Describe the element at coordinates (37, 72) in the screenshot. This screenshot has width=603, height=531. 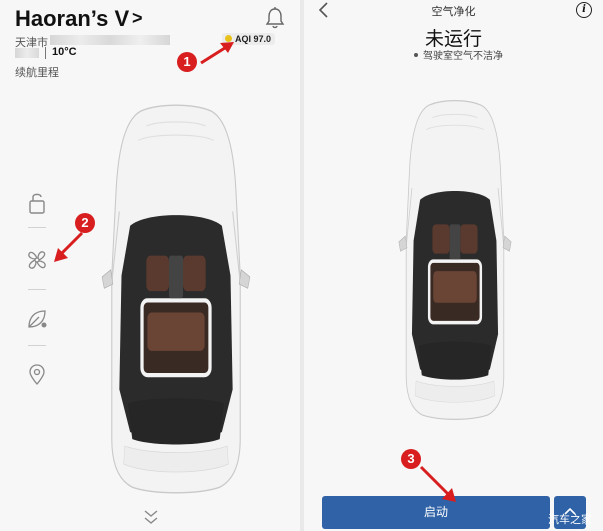
I see `range-label: 续航里程` at that location.